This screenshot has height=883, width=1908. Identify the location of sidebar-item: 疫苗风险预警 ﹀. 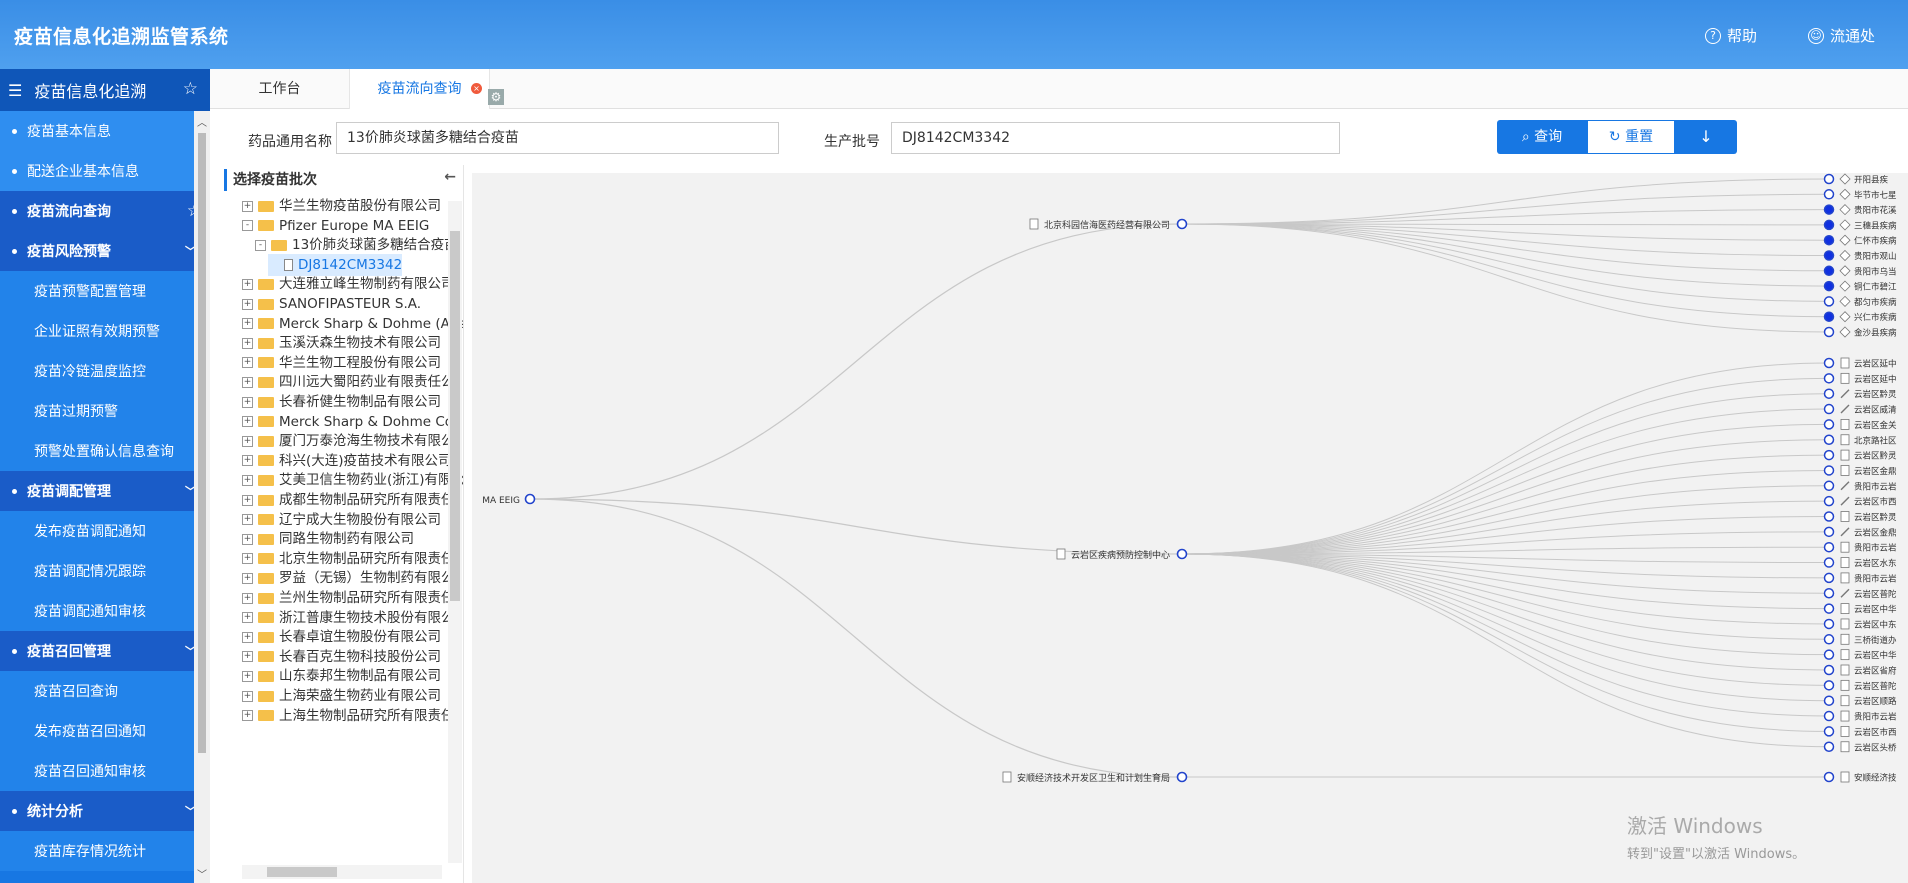
(105, 251).